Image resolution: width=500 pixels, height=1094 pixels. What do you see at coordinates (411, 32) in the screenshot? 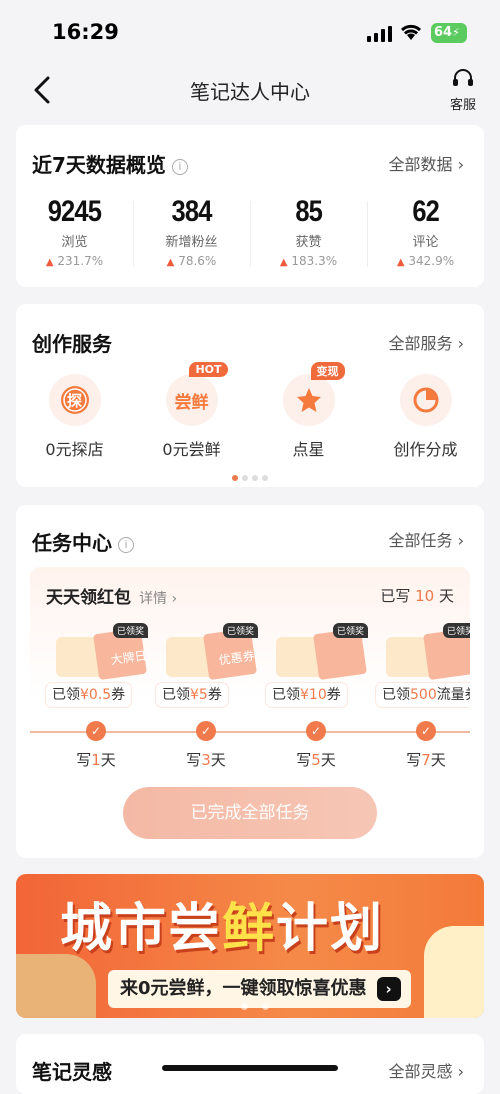
I see `wifi-icon` at bounding box center [411, 32].